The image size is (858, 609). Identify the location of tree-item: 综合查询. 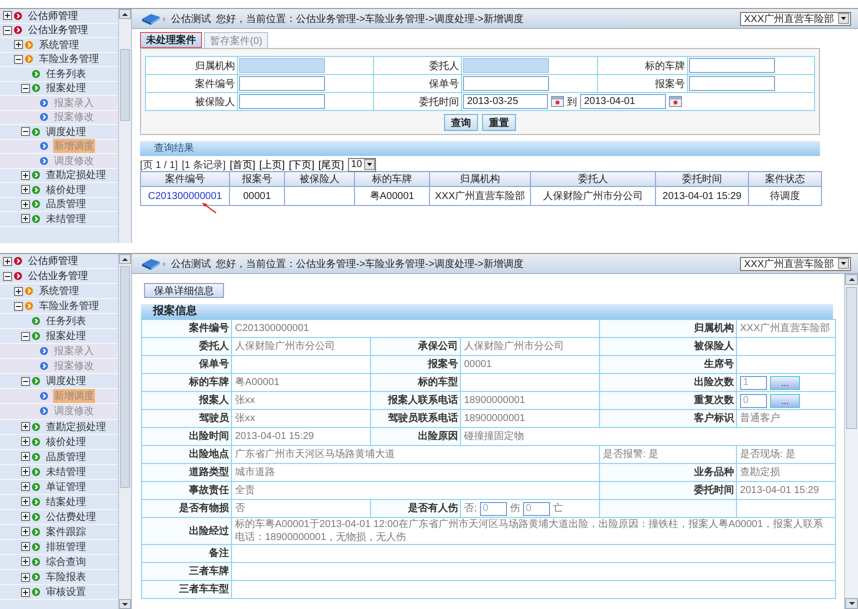
(59, 562).